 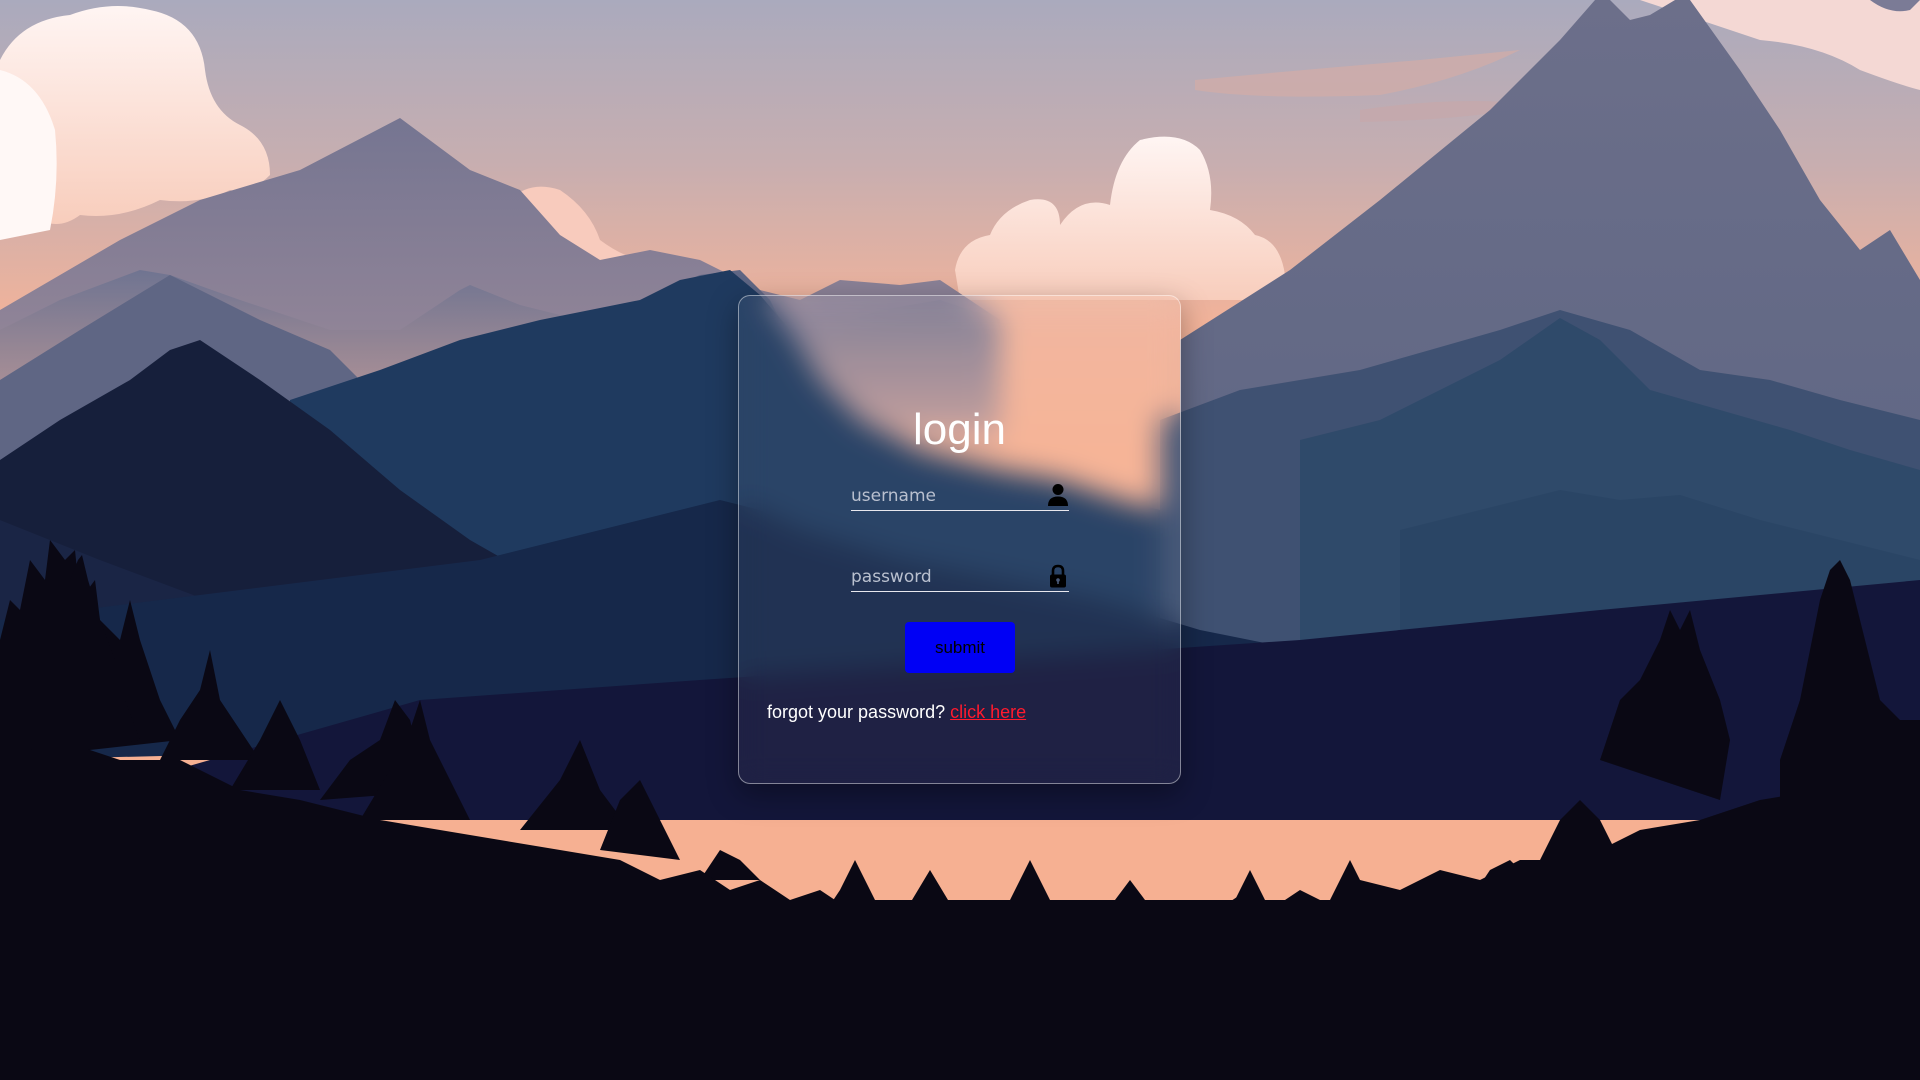 What do you see at coordinates (1058, 495) in the screenshot?
I see `user-icon` at bounding box center [1058, 495].